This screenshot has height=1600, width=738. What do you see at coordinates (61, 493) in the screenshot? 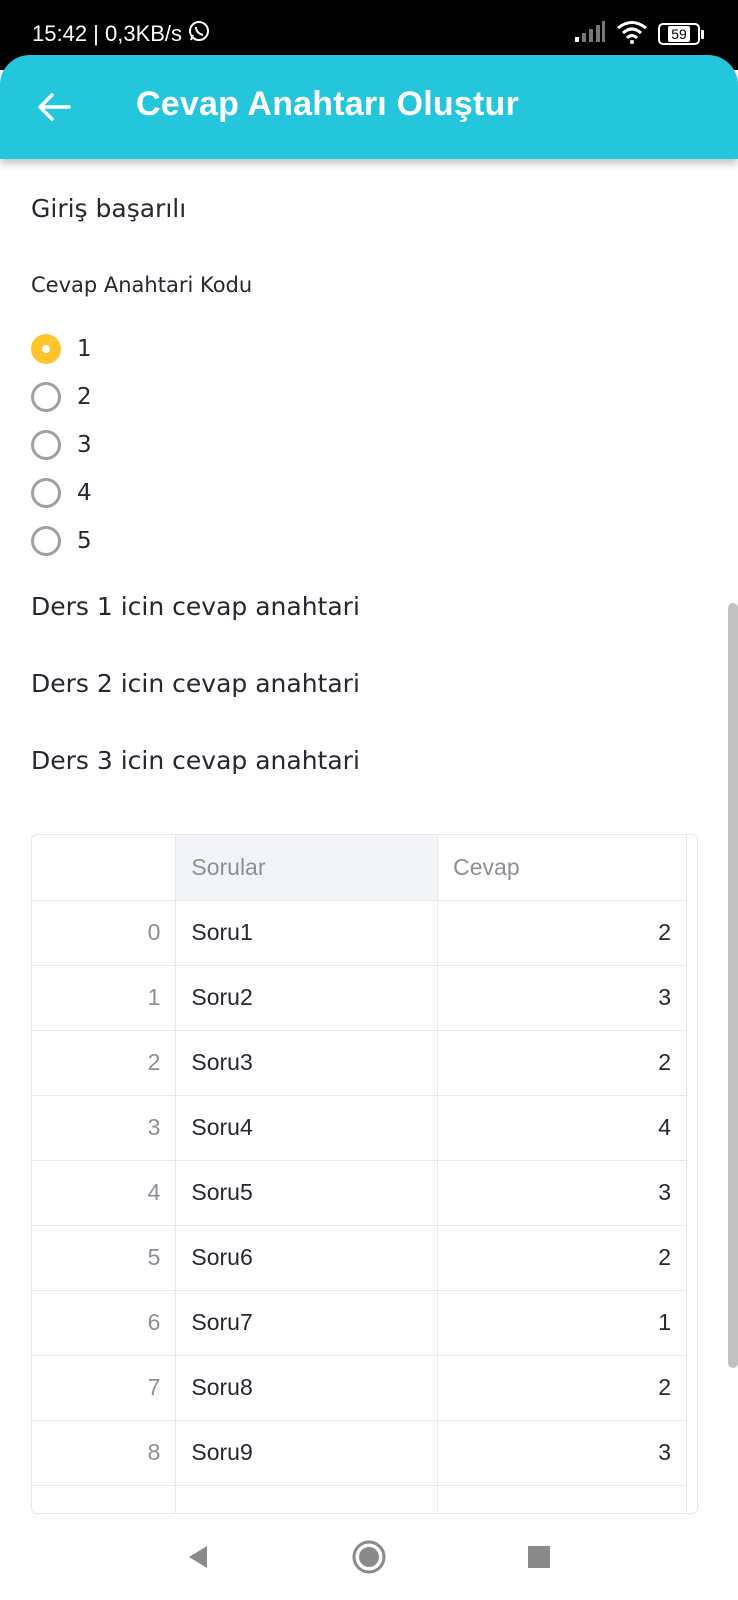
I see `radio-option-4: 4` at bounding box center [61, 493].